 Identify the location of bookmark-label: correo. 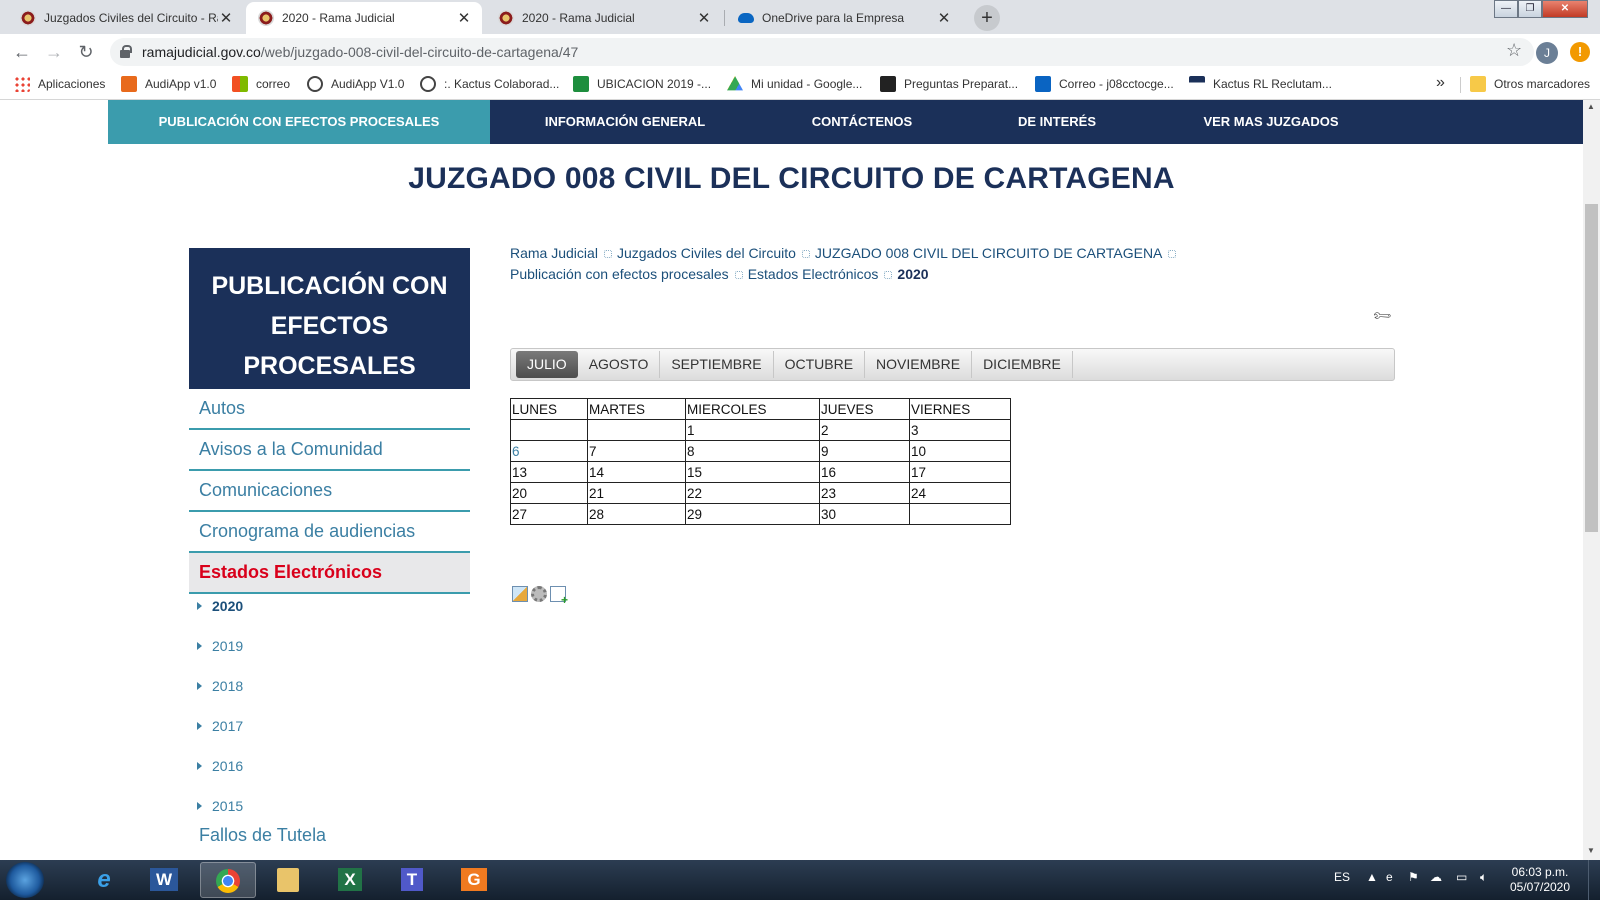
(273, 84).